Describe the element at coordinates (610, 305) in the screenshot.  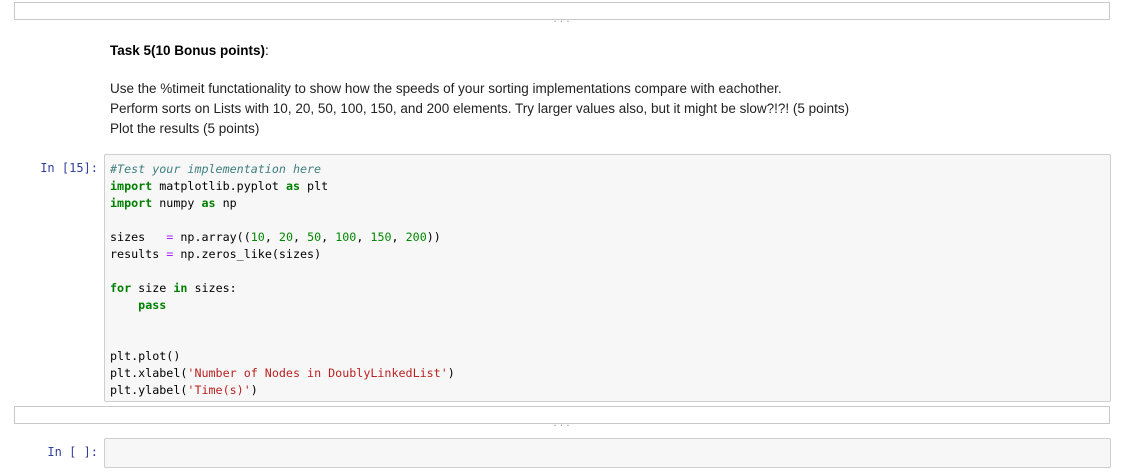
I see `code-line: pass` at that location.